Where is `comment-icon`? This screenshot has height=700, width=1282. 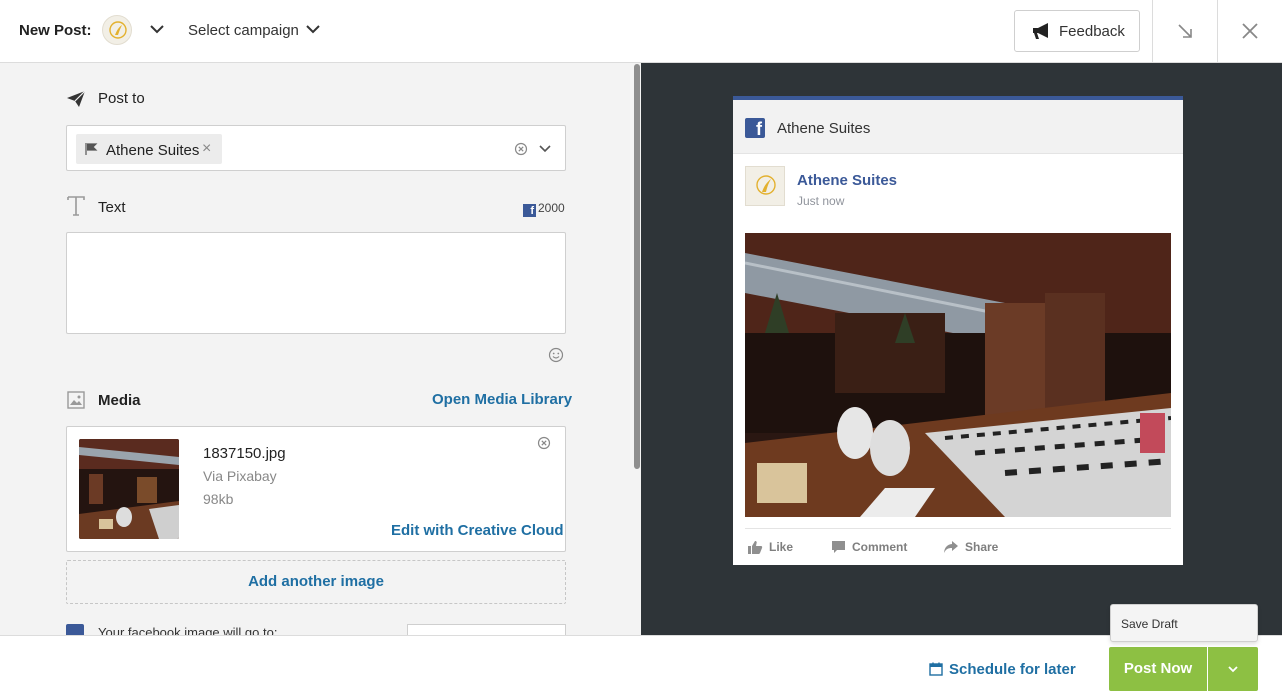 comment-icon is located at coordinates (838, 547).